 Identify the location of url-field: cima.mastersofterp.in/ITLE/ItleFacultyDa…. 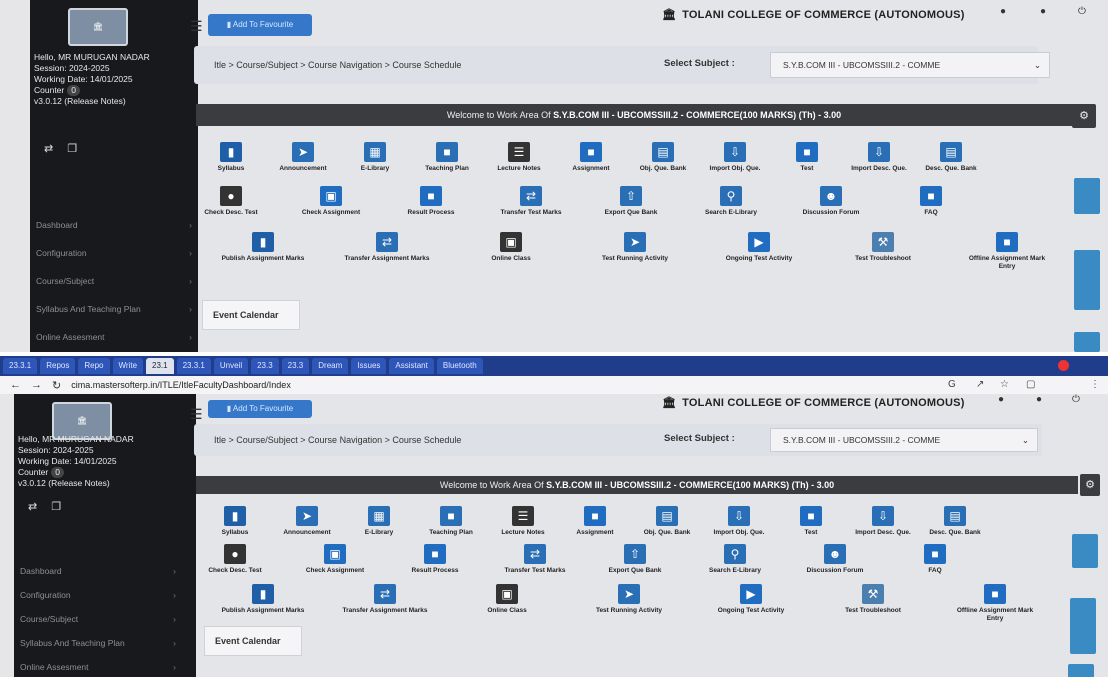
(181, 385).